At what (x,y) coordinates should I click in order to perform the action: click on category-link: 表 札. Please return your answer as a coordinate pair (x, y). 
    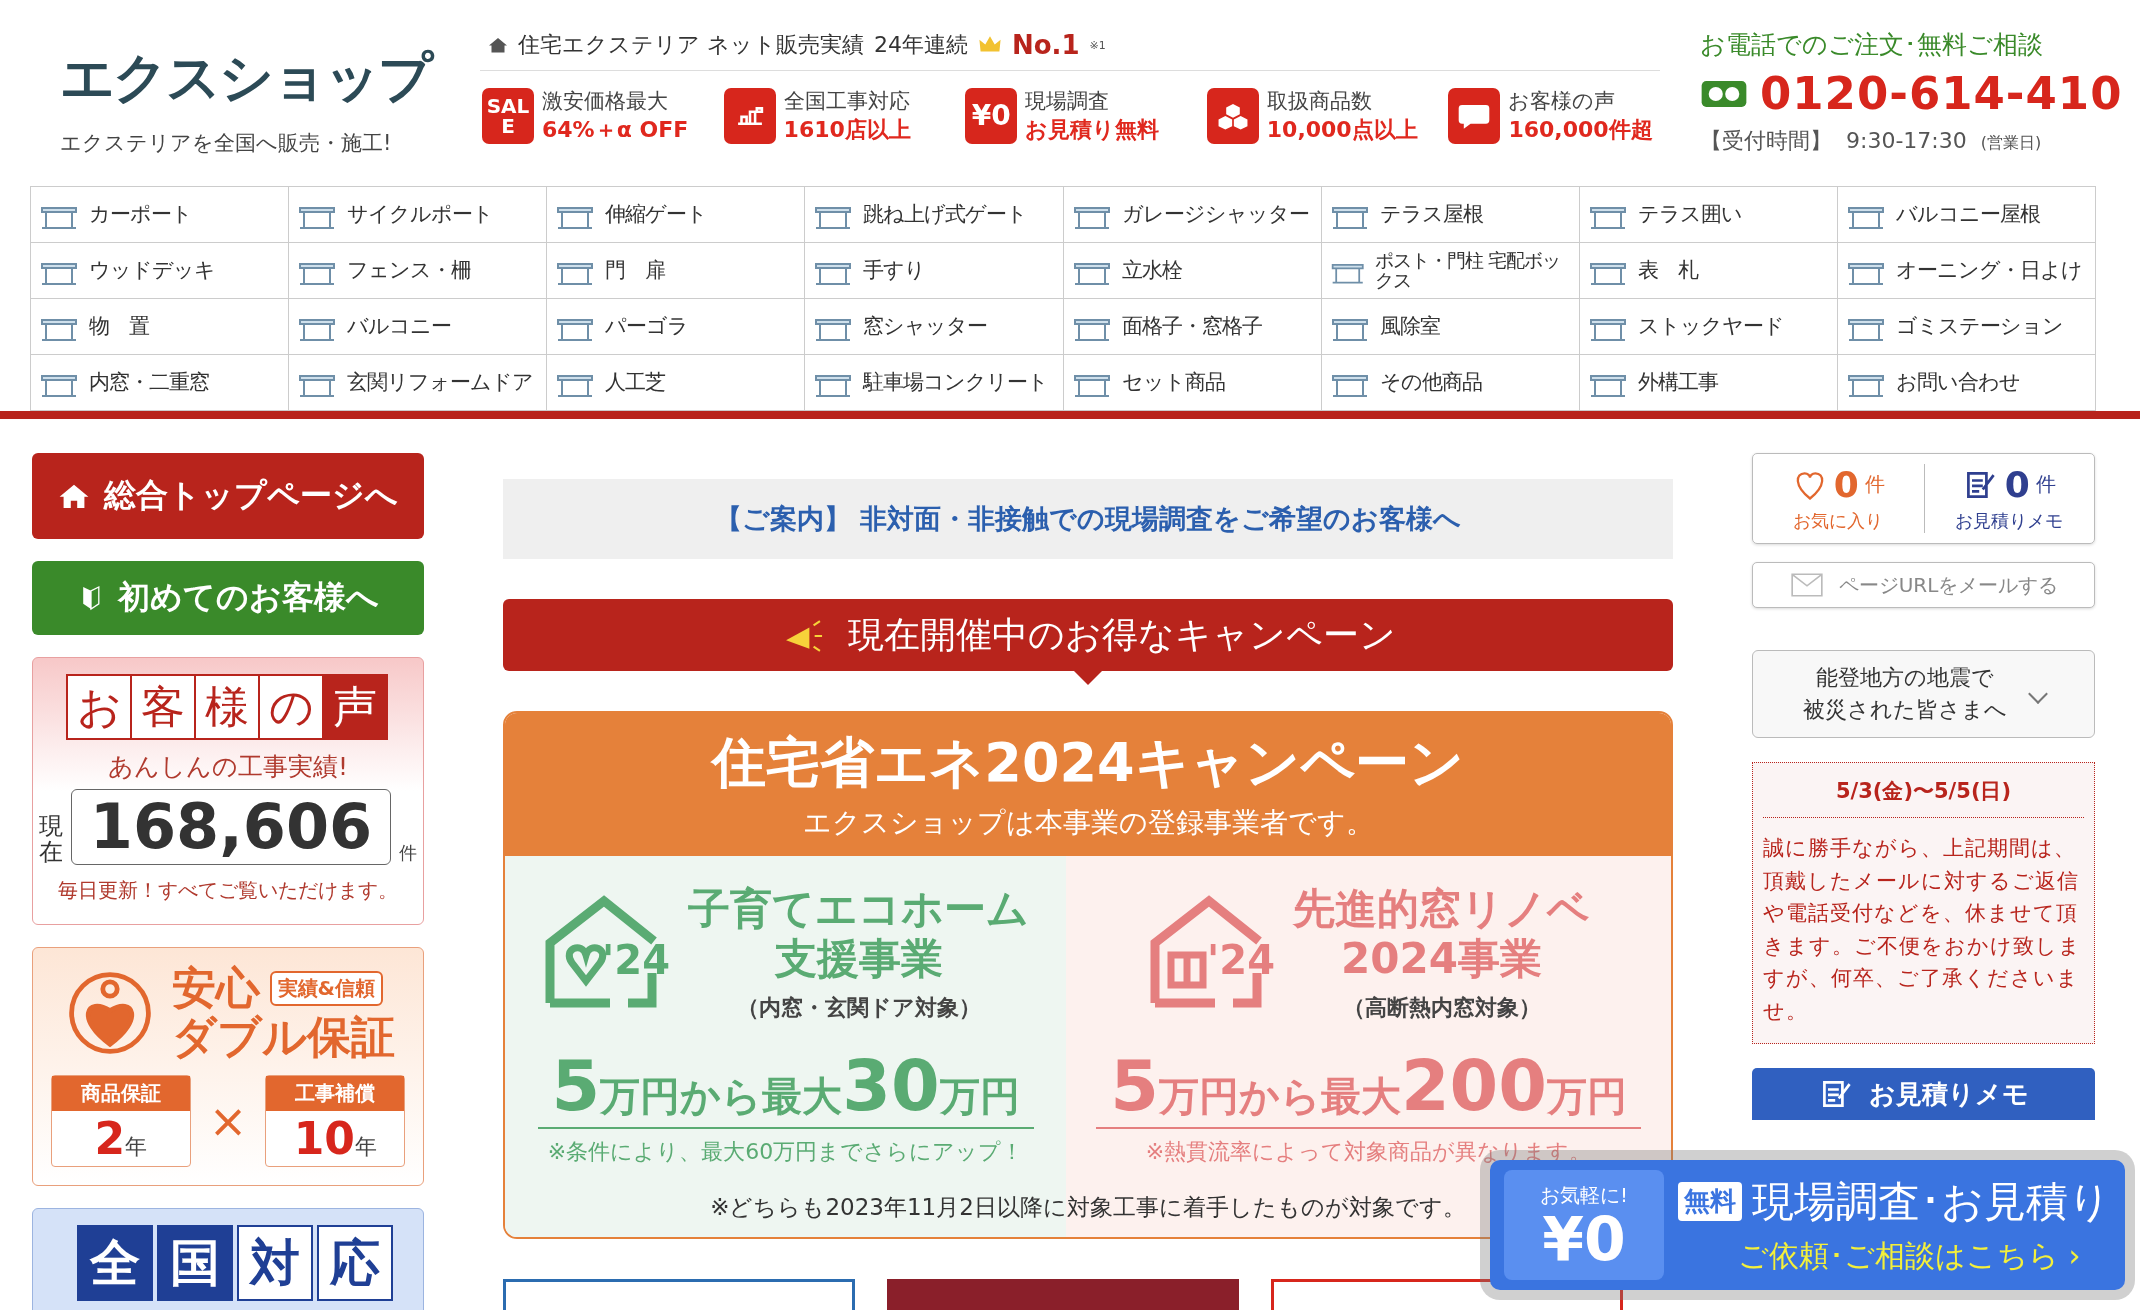
    Looking at the image, I should click on (1708, 271).